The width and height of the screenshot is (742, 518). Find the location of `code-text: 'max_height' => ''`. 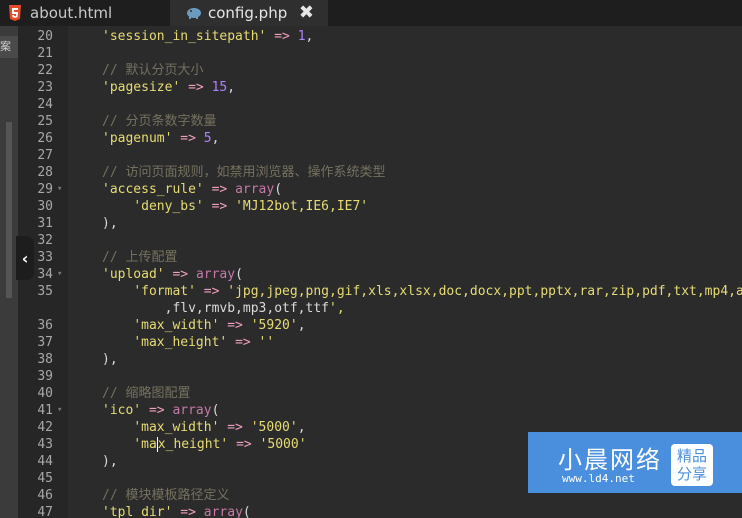

code-text: 'max_height' => '' is located at coordinates (204, 342).